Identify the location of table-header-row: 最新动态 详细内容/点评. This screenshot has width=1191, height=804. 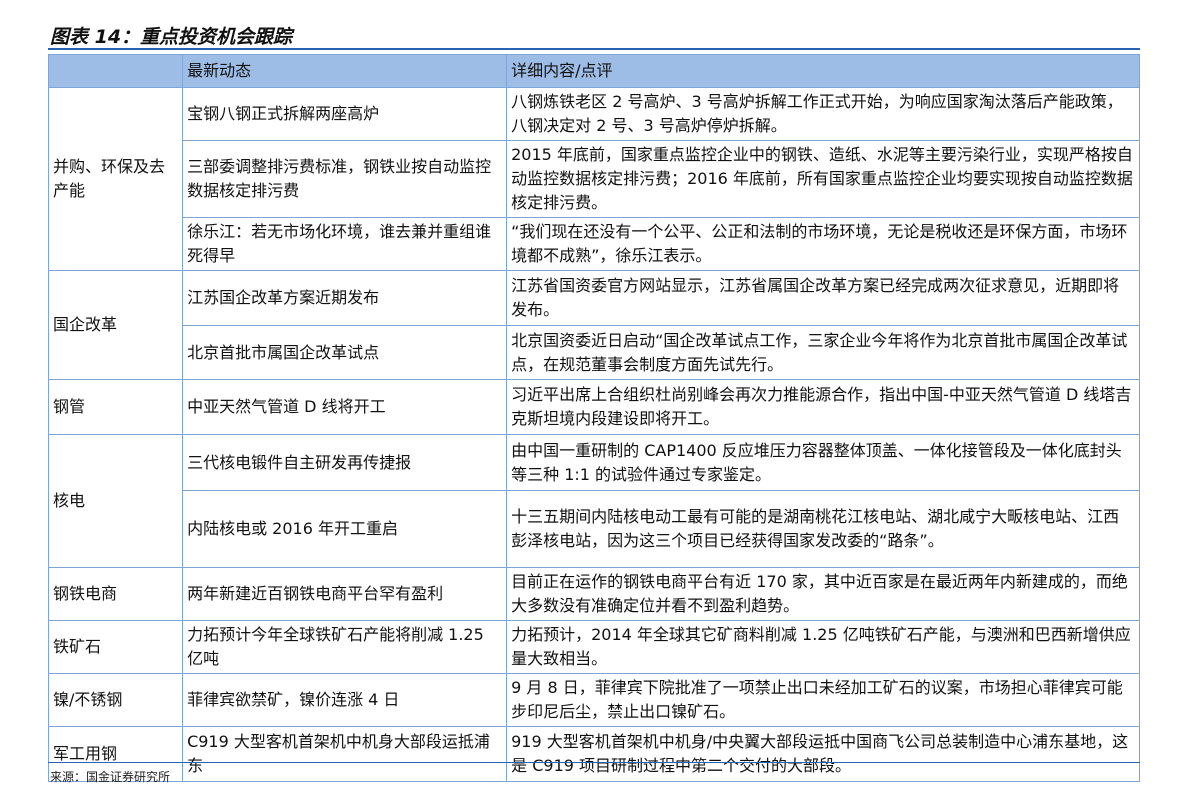
(593, 71).